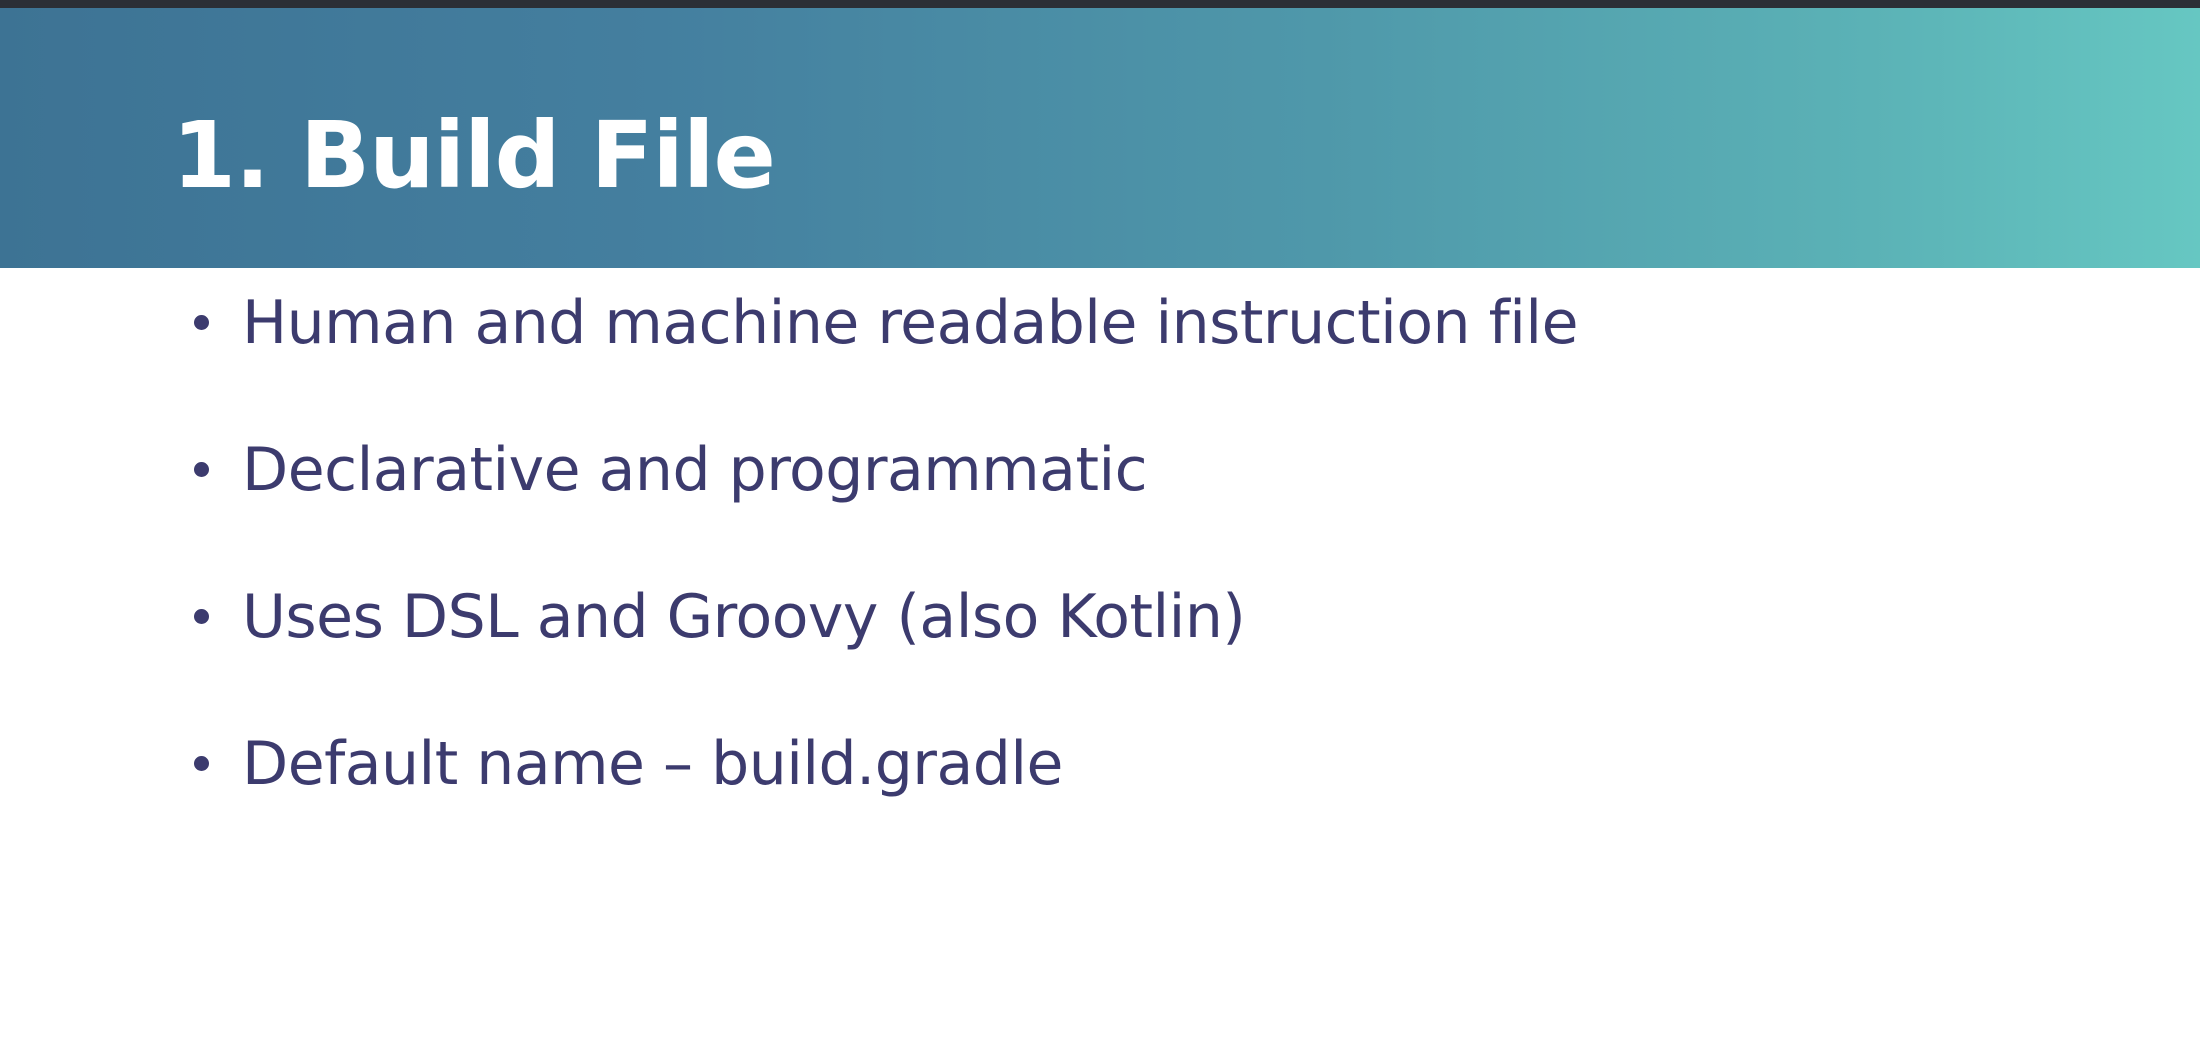  What do you see at coordinates (1100, 4) in the screenshot?
I see `window-top-strip` at bounding box center [1100, 4].